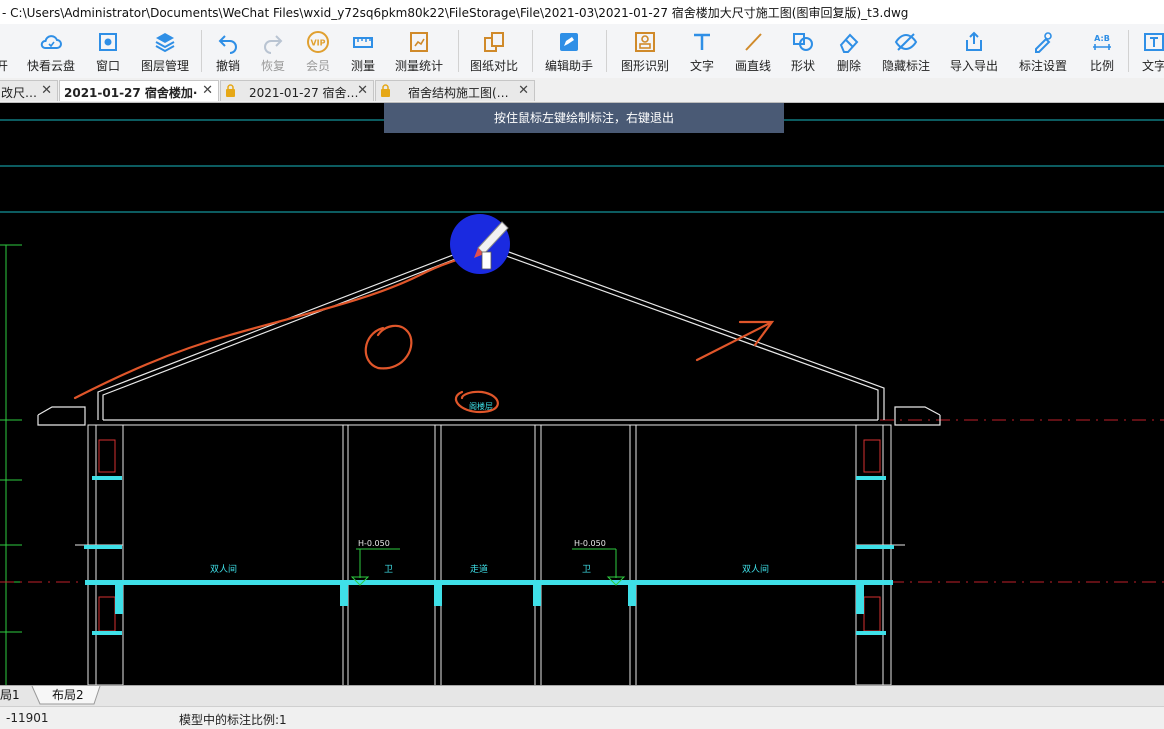 The height and width of the screenshot is (729, 1164). Describe the element at coordinates (1102, 51) in the screenshot. I see `scale-button: A:B 比例` at that location.